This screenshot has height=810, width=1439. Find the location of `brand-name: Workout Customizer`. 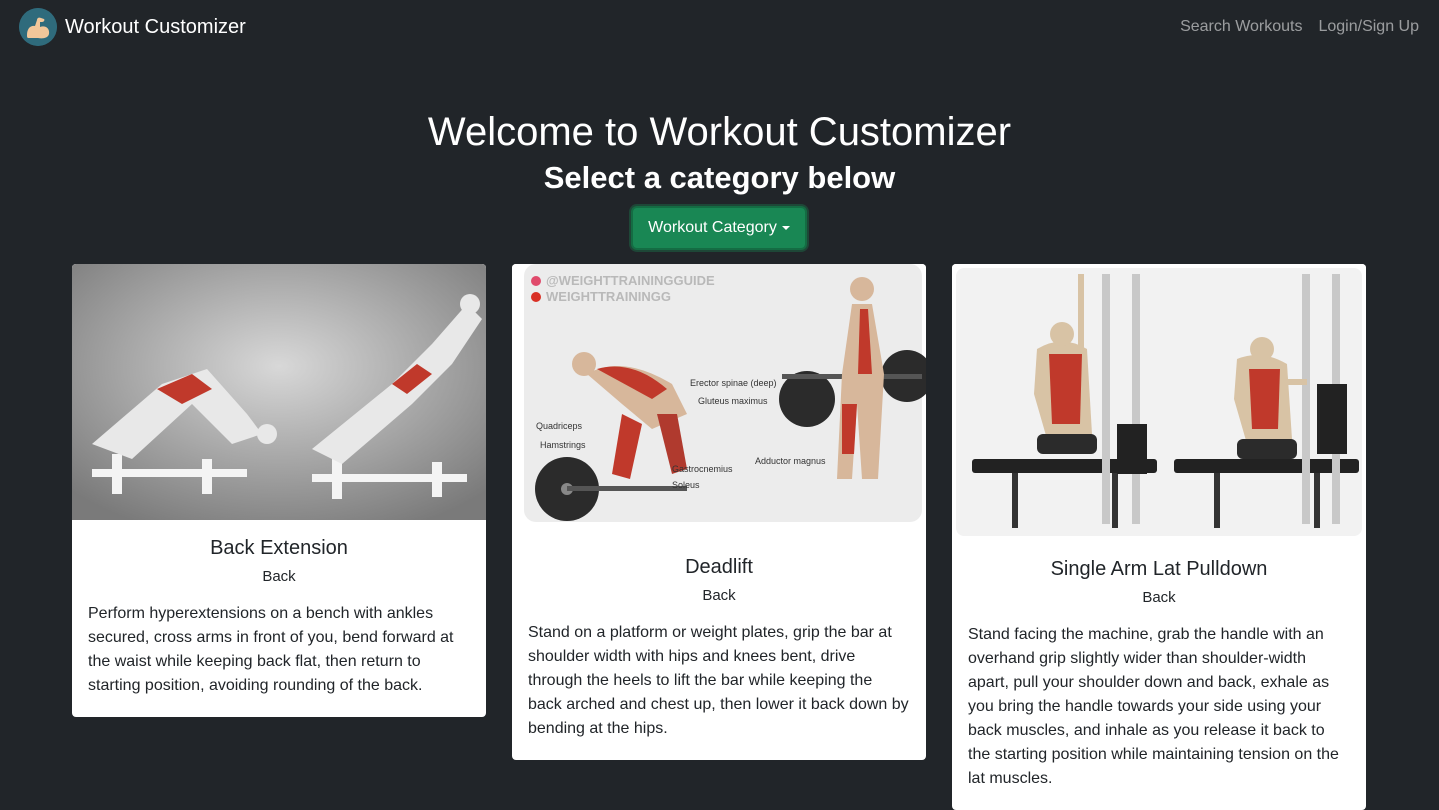

brand-name: Workout Customizer is located at coordinates (155, 27).